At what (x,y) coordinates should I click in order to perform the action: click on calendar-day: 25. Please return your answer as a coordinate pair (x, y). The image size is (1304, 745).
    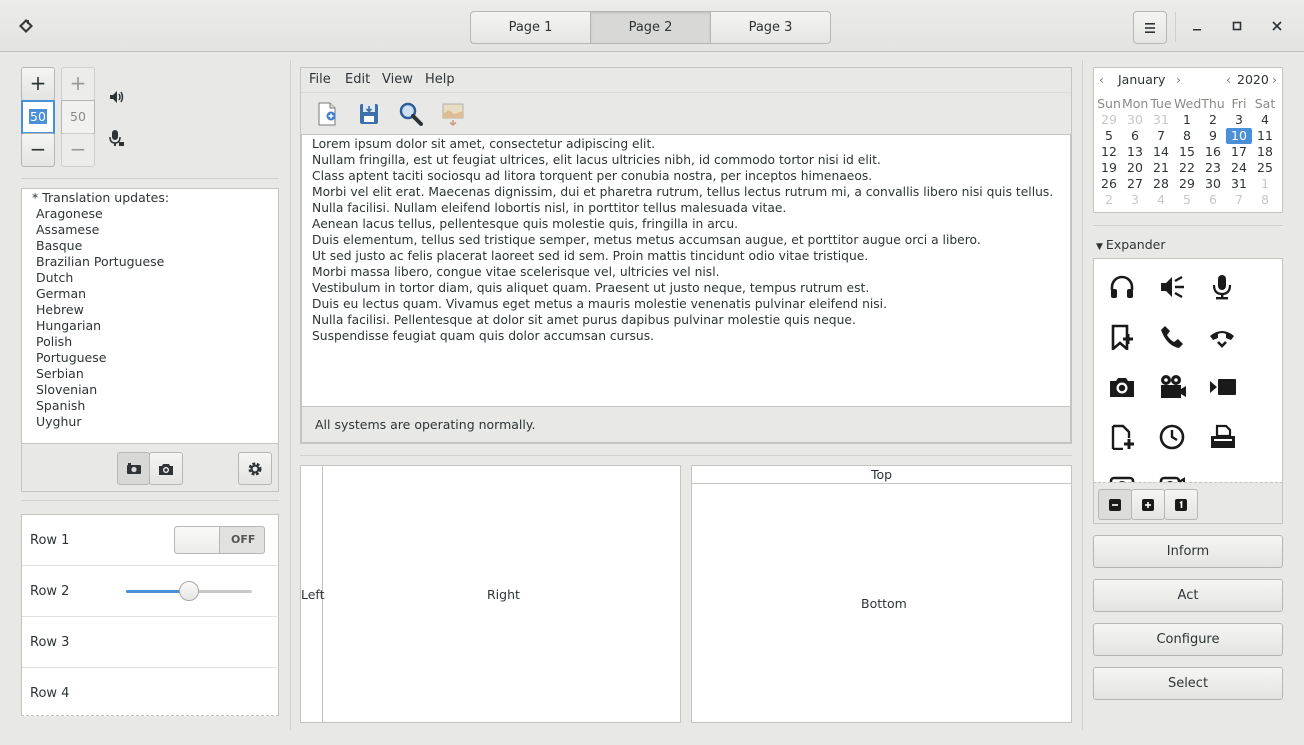
    Looking at the image, I should click on (1265, 168).